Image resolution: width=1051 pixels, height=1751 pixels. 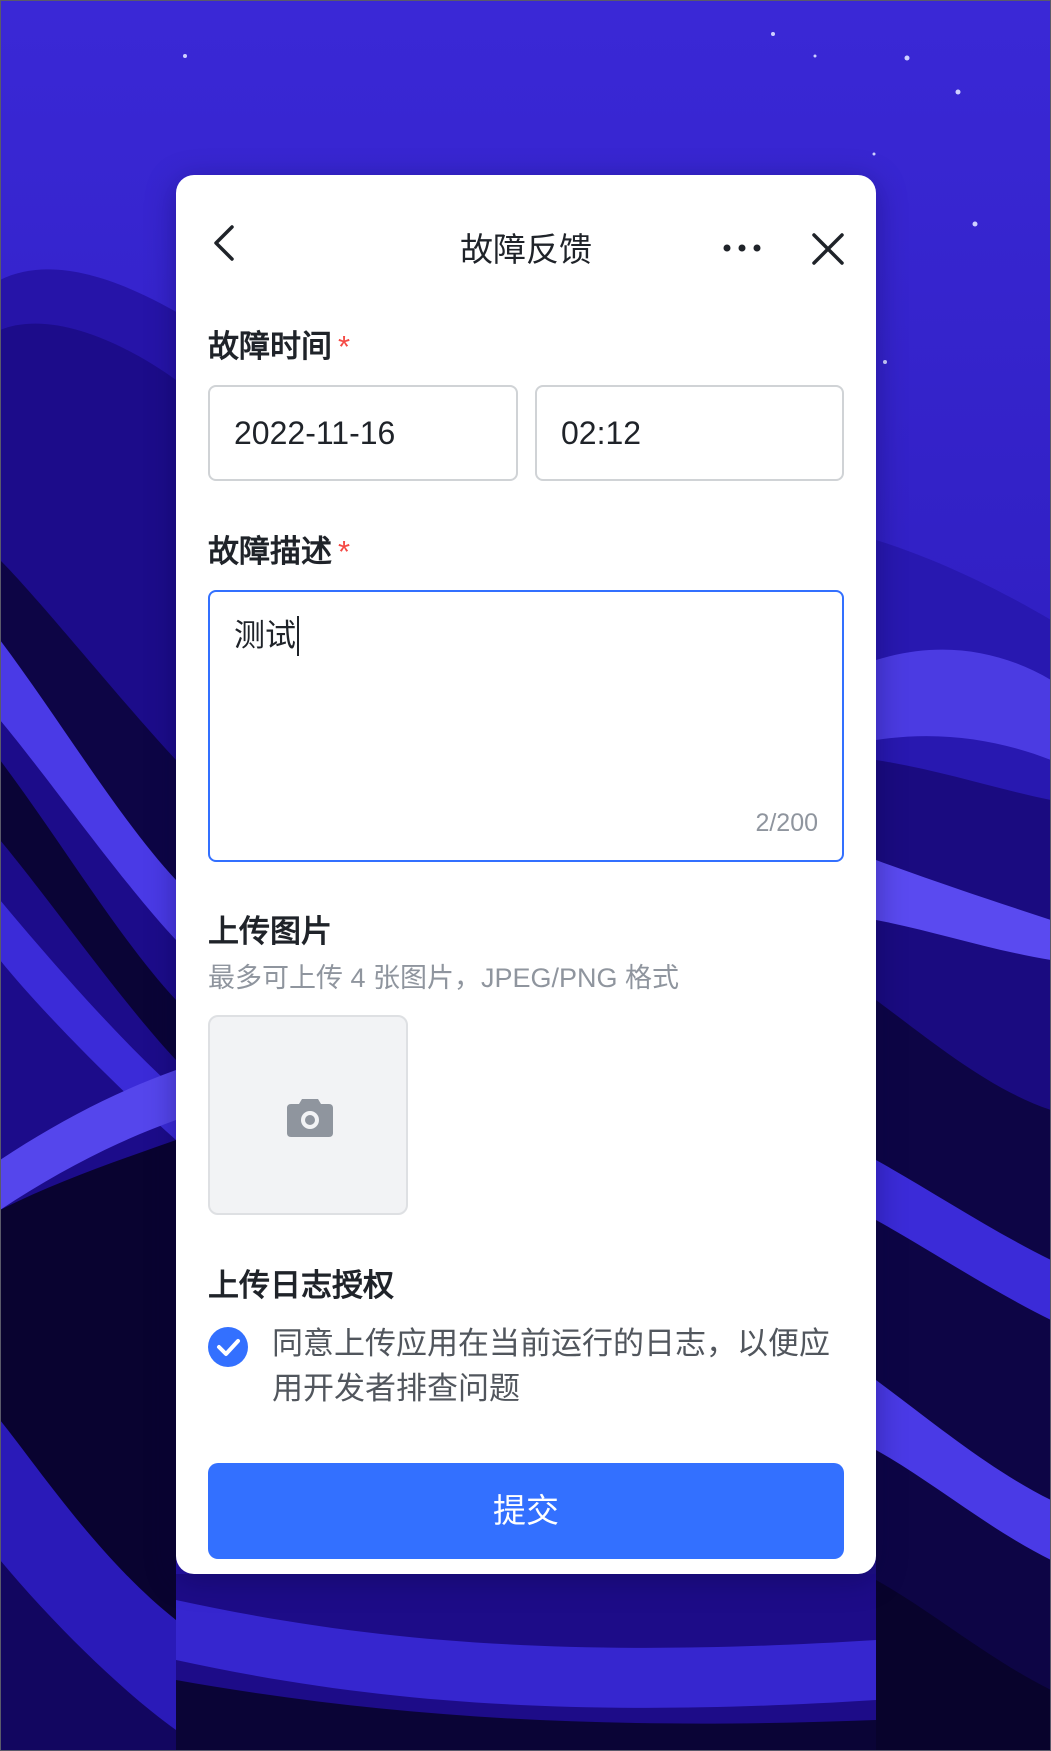 I want to click on checkmark-icon, so click(x=228, y=1347).